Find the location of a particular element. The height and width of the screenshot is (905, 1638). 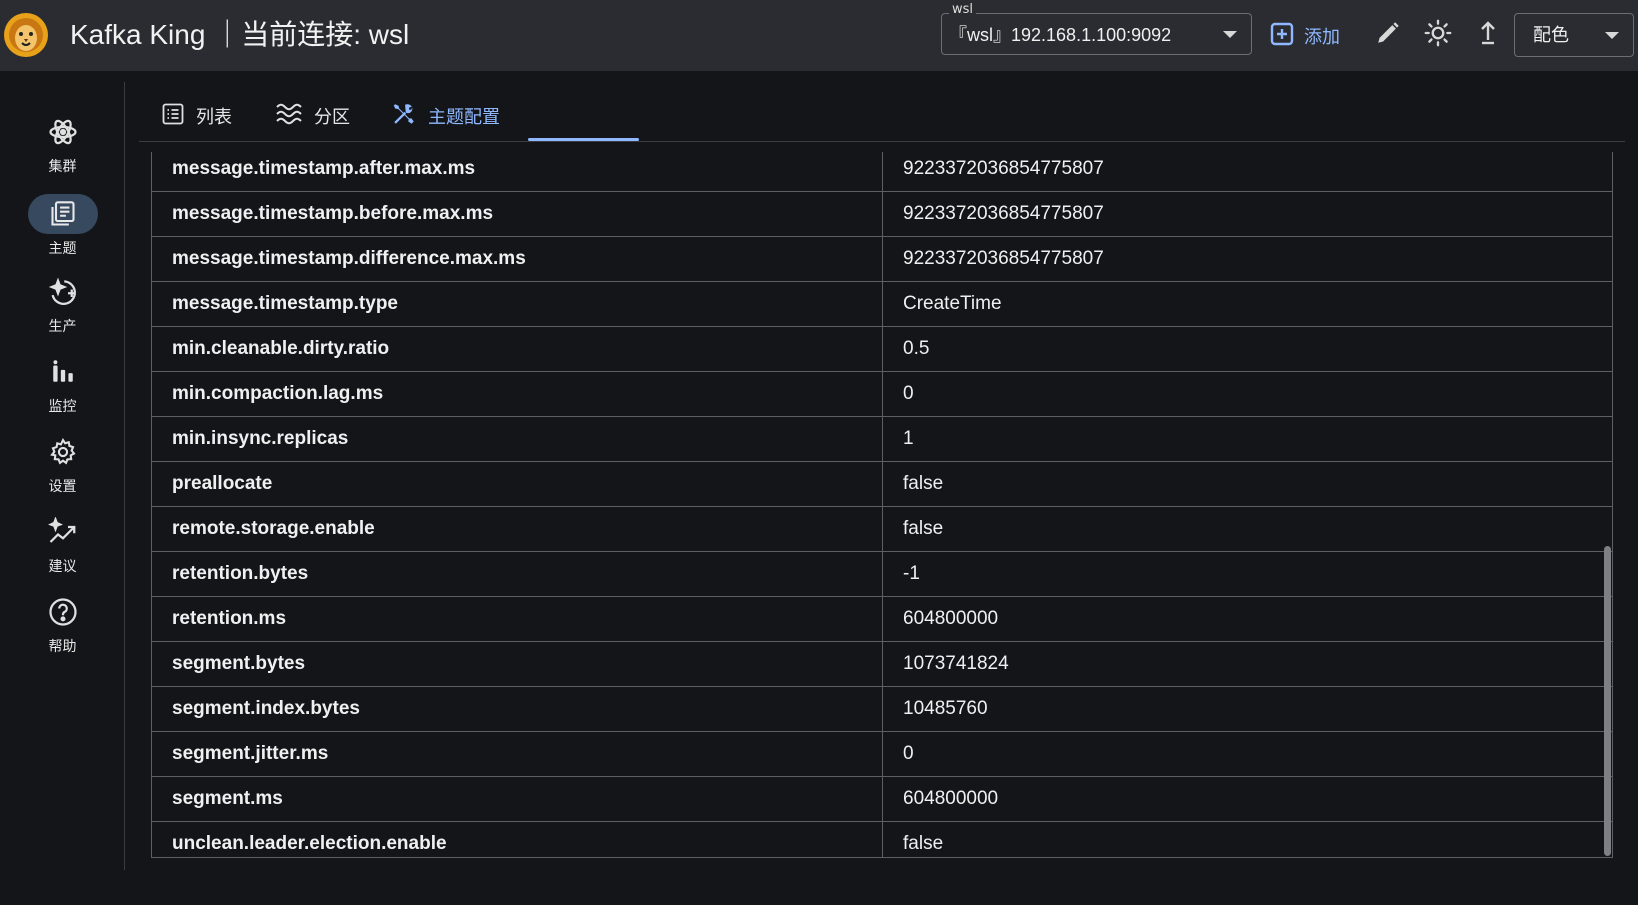

config-value: -1 is located at coordinates (1247, 574).